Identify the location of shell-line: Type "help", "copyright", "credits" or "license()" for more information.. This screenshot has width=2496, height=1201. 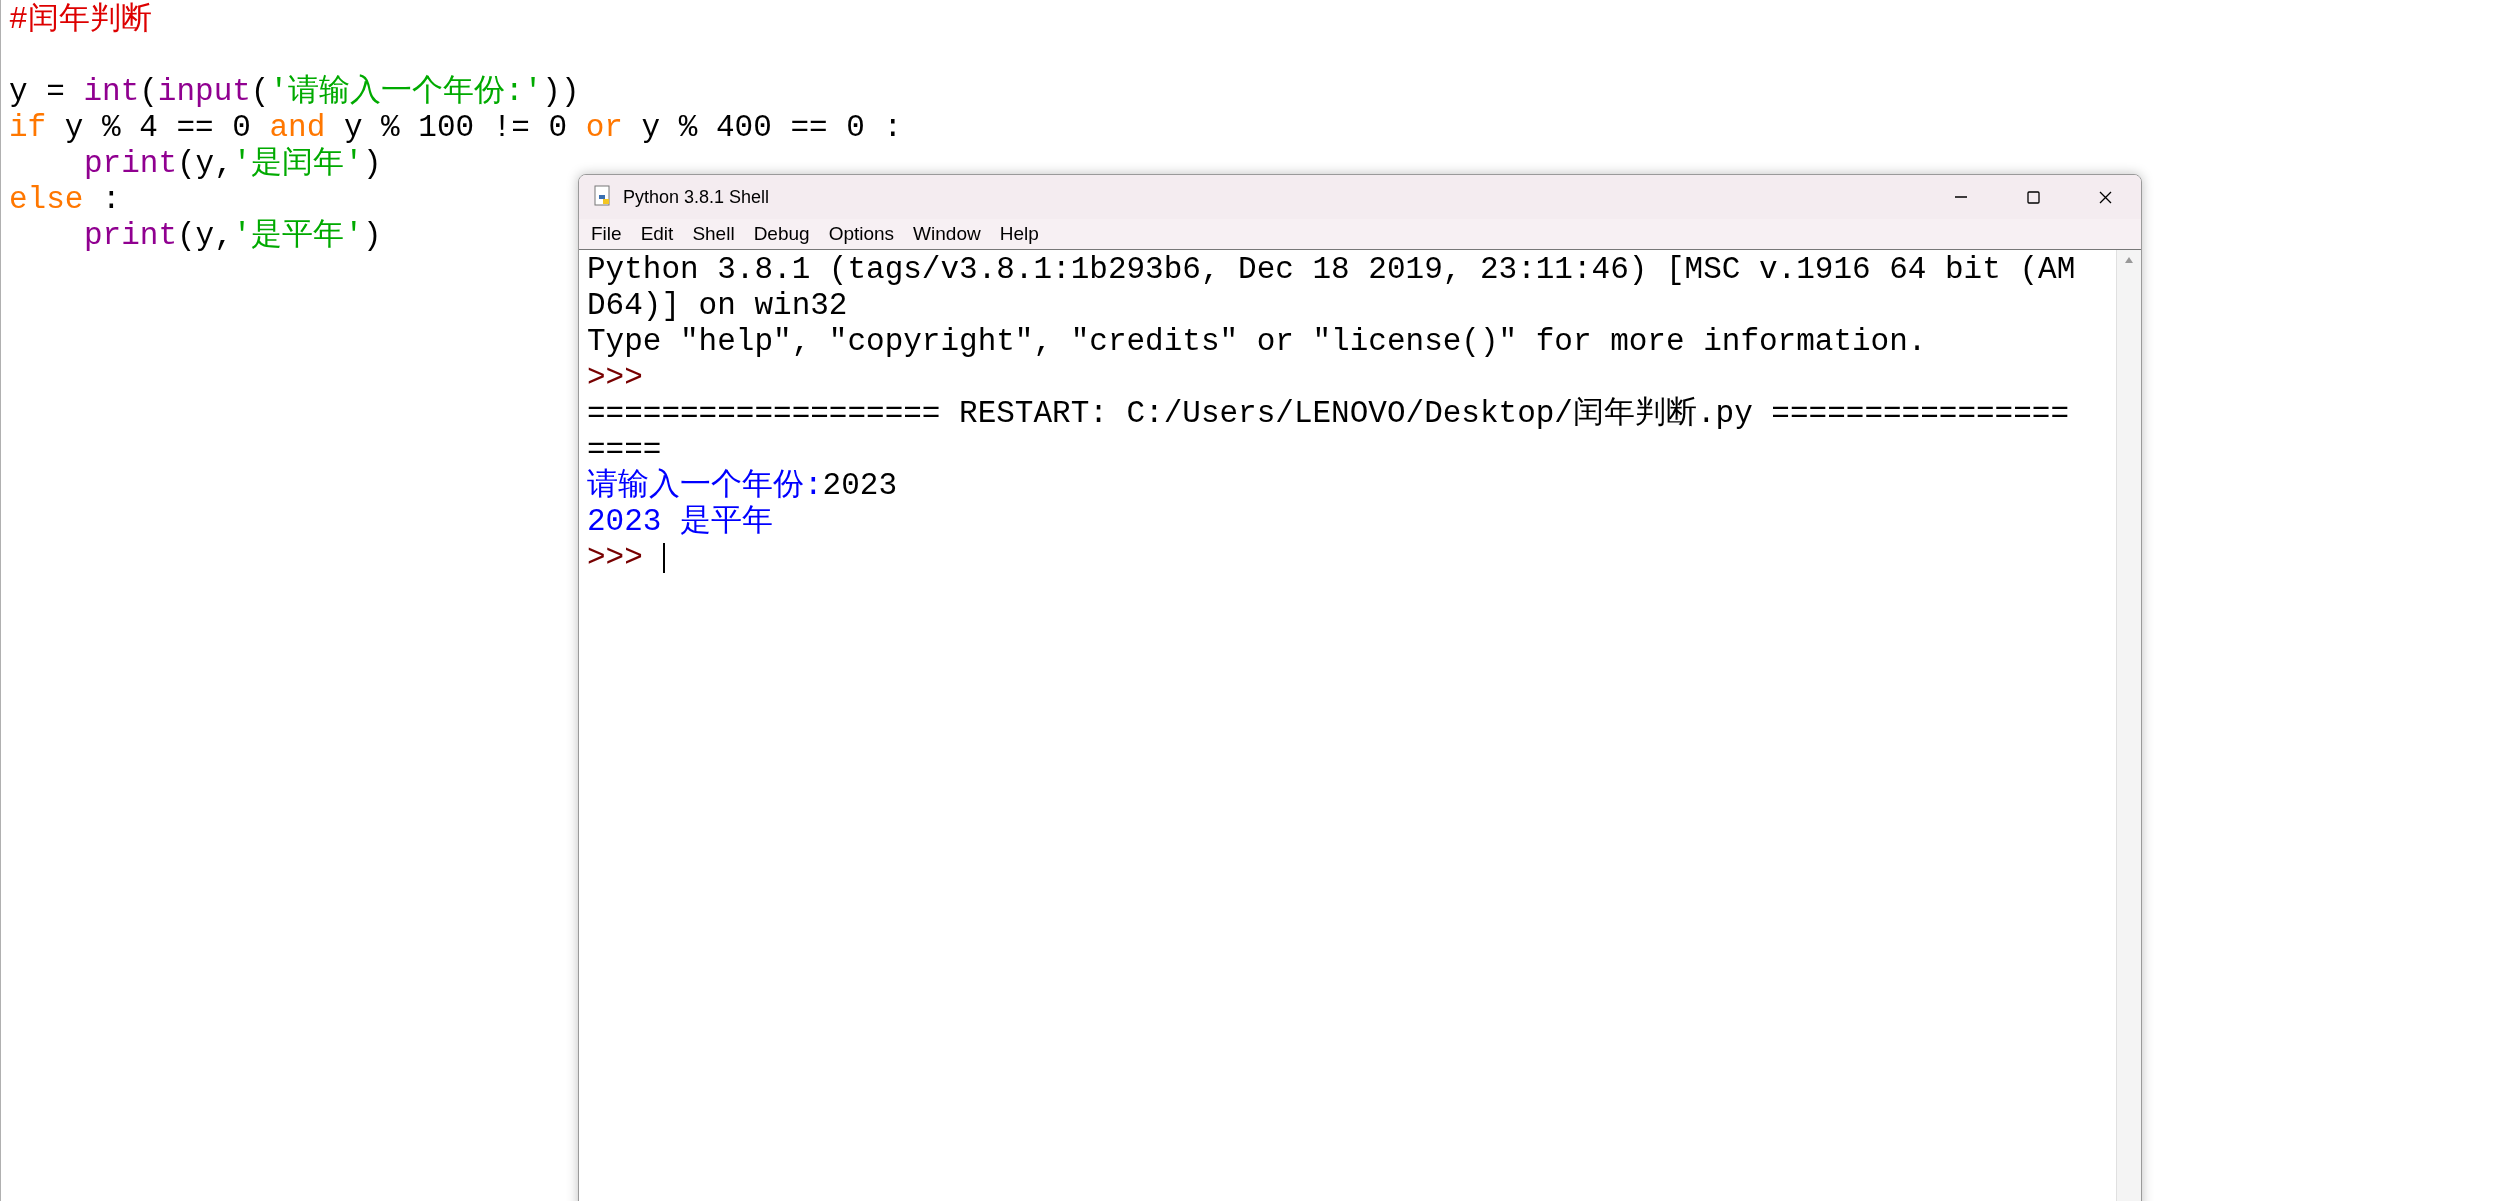
(1257, 342).